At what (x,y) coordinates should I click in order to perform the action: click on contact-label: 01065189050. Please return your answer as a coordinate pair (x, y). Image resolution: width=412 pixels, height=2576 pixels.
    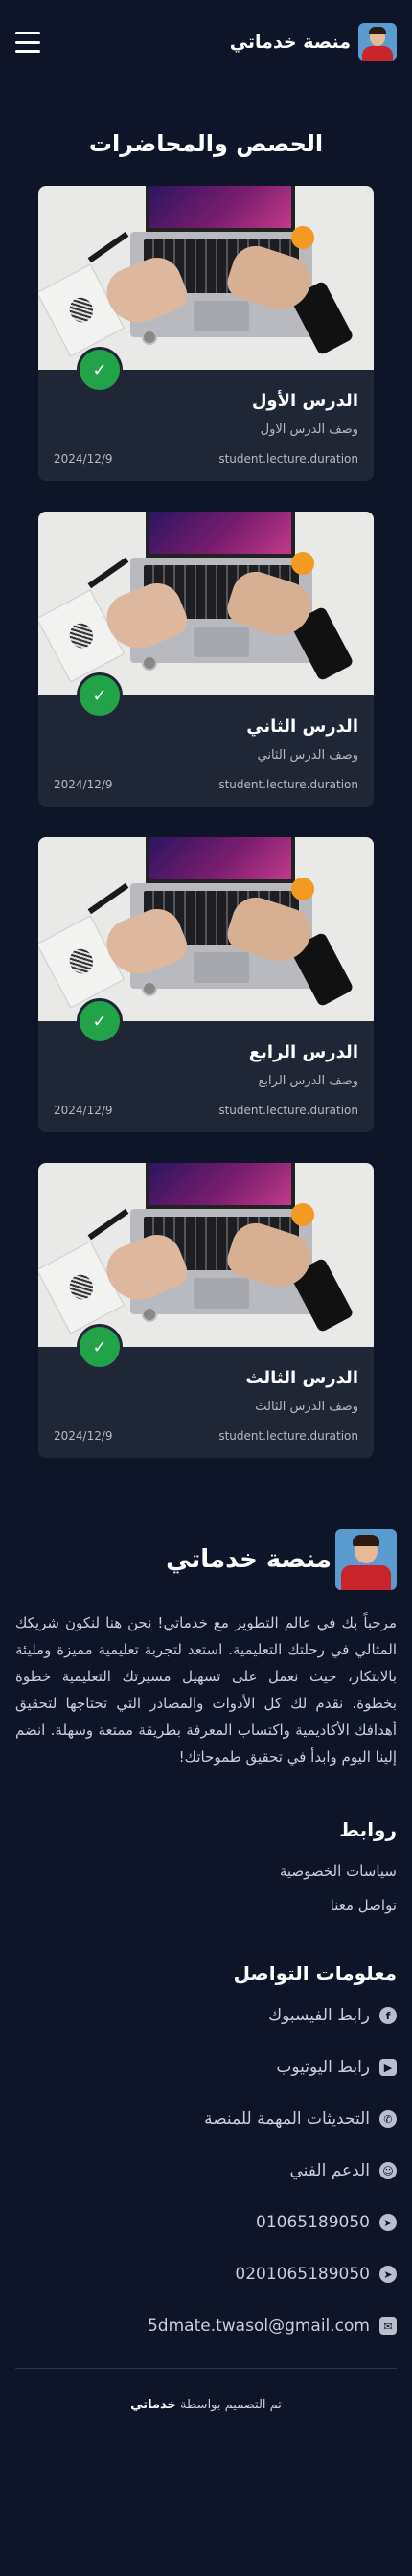
    Looking at the image, I should click on (313, 2223).